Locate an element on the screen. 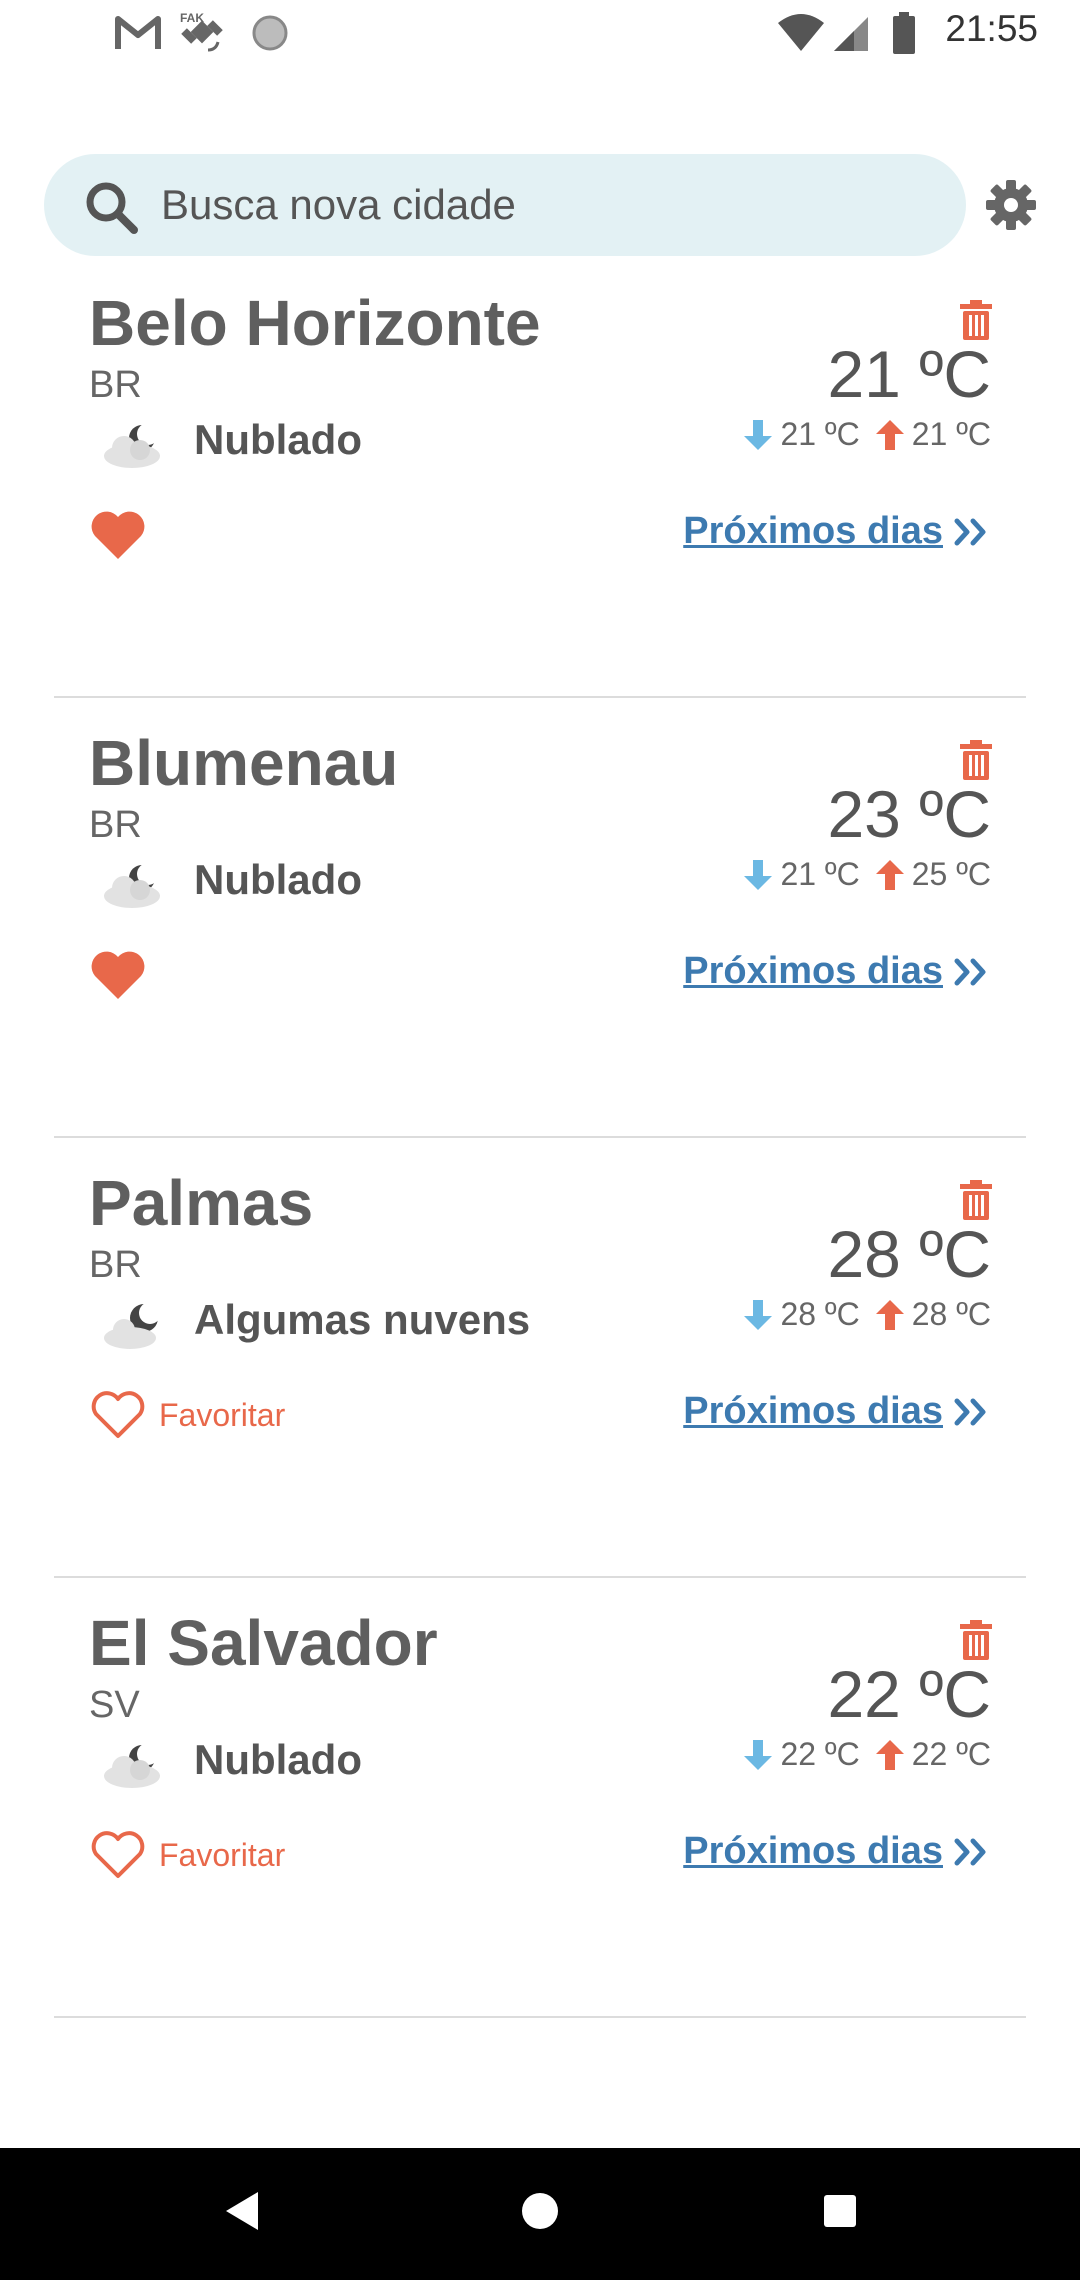  gmail-icon is located at coordinates (138, 33).